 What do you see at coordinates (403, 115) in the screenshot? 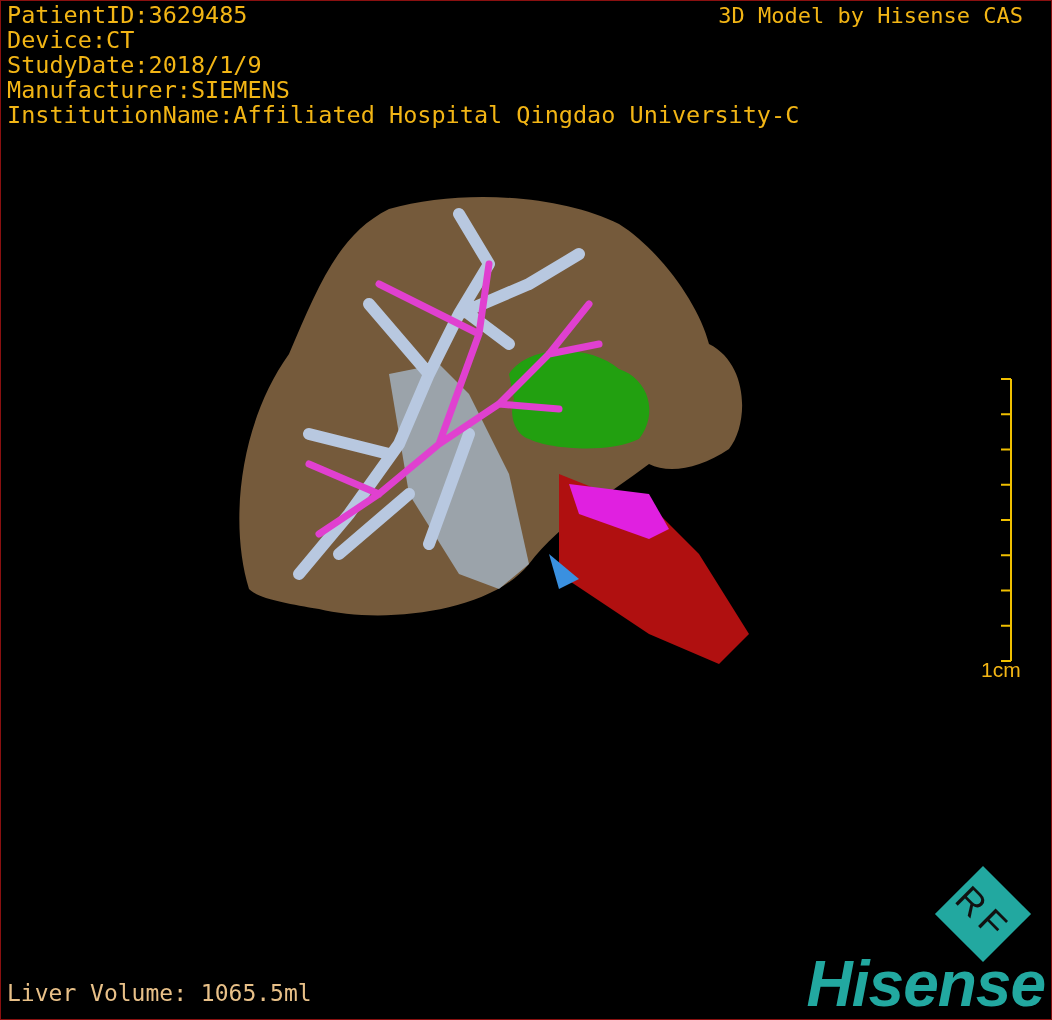
I see `study-info-text: InstitutionName:Affiliated Hospital Qingdao University-C` at bounding box center [403, 115].